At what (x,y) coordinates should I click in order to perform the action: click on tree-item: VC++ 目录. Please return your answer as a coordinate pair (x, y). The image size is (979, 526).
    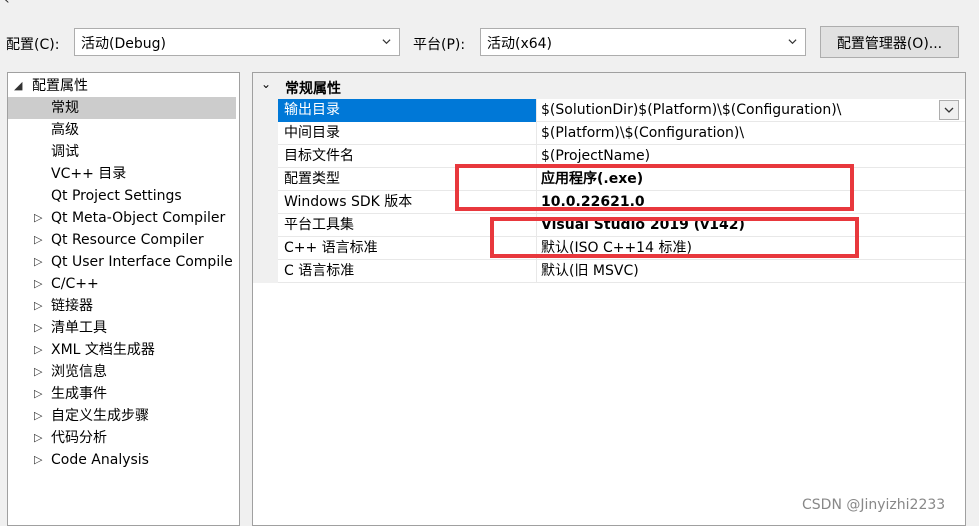
    Looking at the image, I should click on (123, 174).